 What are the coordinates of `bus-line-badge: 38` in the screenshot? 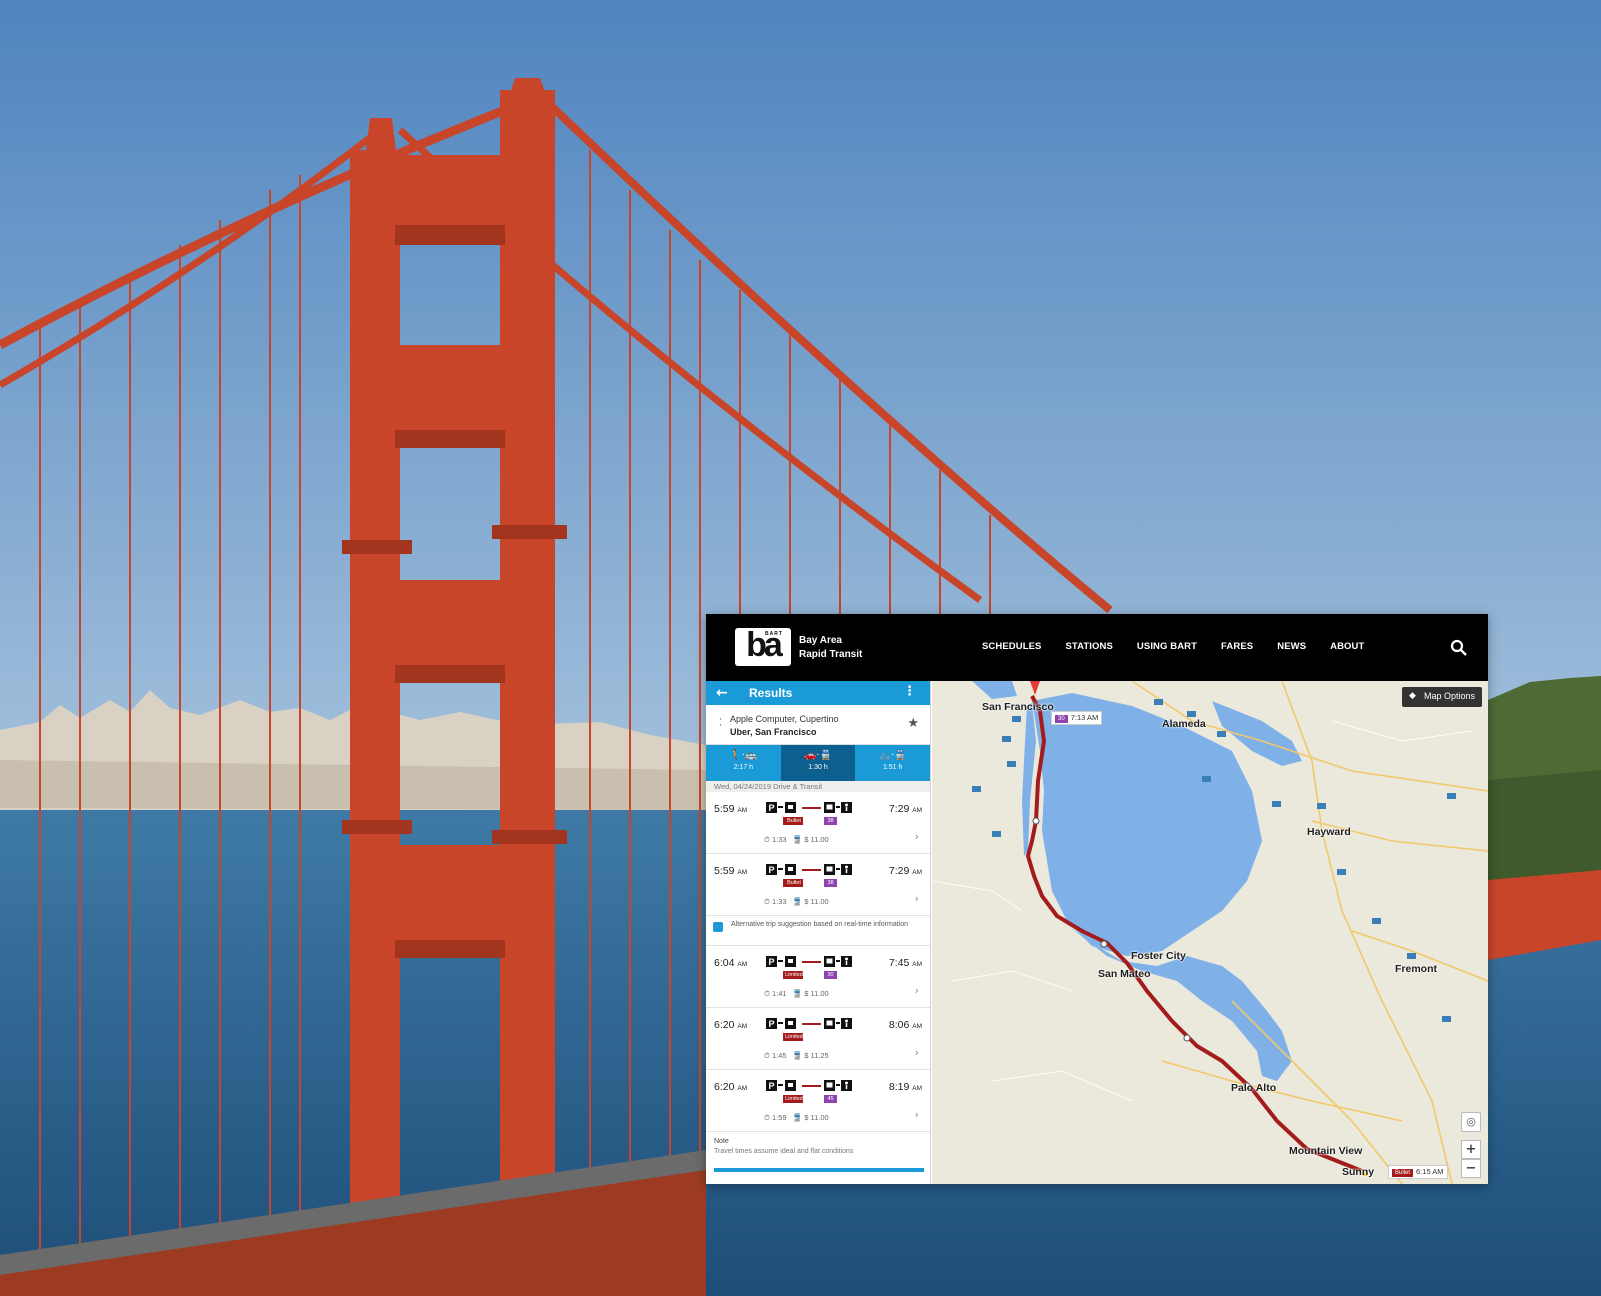 It's located at (830, 821).